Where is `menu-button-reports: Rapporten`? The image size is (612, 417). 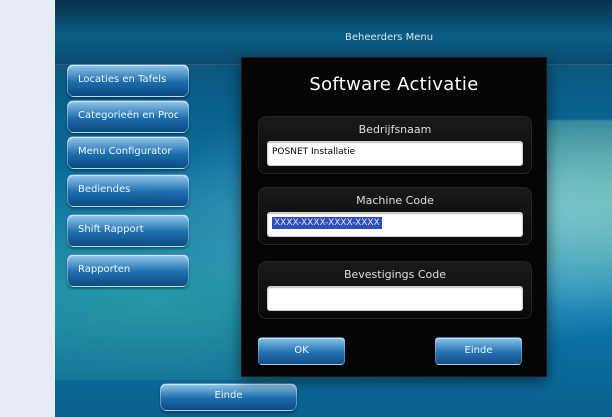 menu-button-reports: Rapporten is located at coordinates (128, 270).